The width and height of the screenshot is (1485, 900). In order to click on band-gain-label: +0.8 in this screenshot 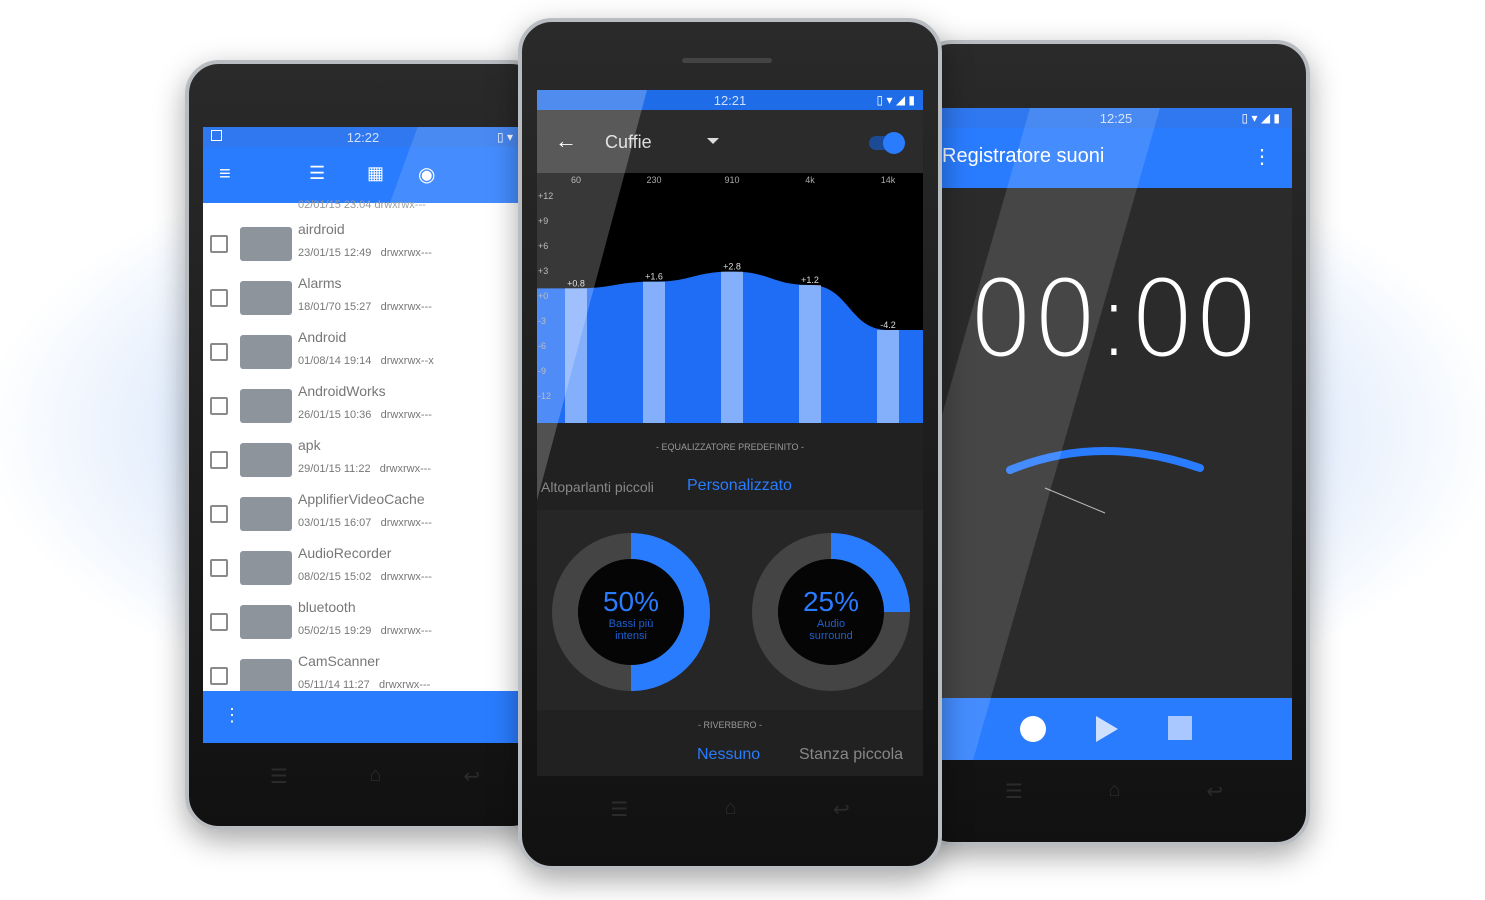, I will do `click(576, 283)`.